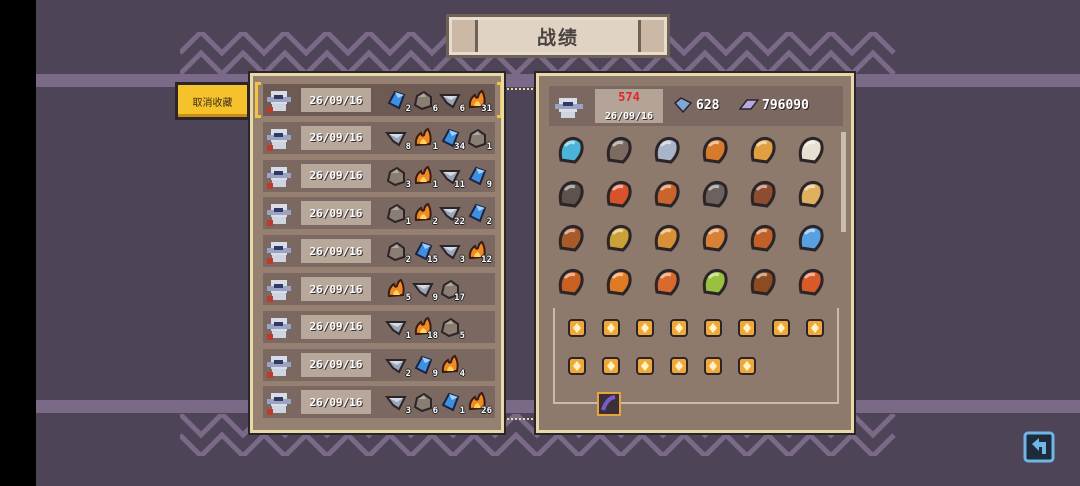  Describe the element at coordinates (571, 282) in the screenshot. I see `blade-icon` at that location.